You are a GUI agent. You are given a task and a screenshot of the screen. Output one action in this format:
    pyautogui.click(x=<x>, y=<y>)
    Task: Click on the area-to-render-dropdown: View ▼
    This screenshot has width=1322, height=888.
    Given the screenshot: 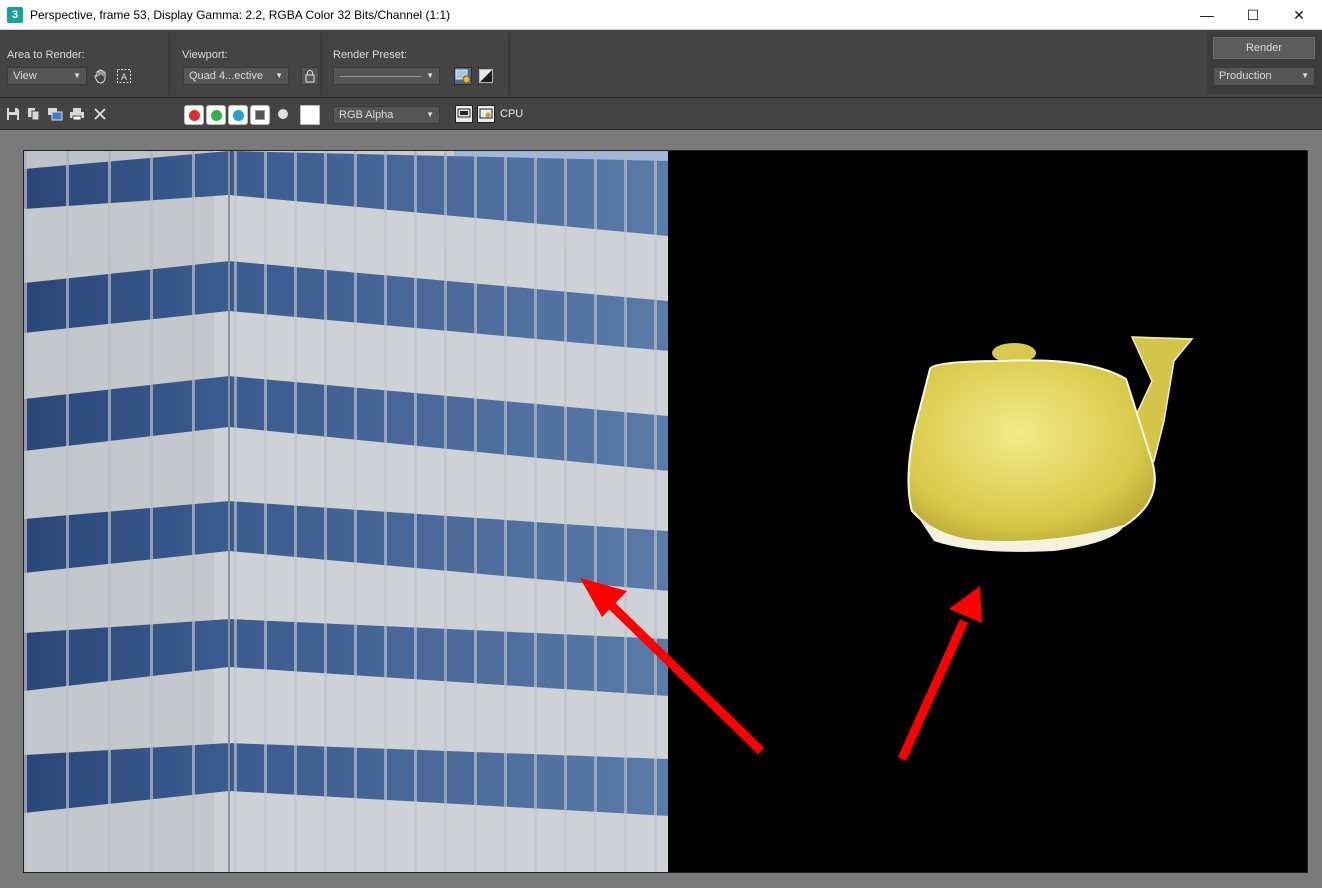 What is the action you would take?
    pyautogui.click(x=47, y=76)
    